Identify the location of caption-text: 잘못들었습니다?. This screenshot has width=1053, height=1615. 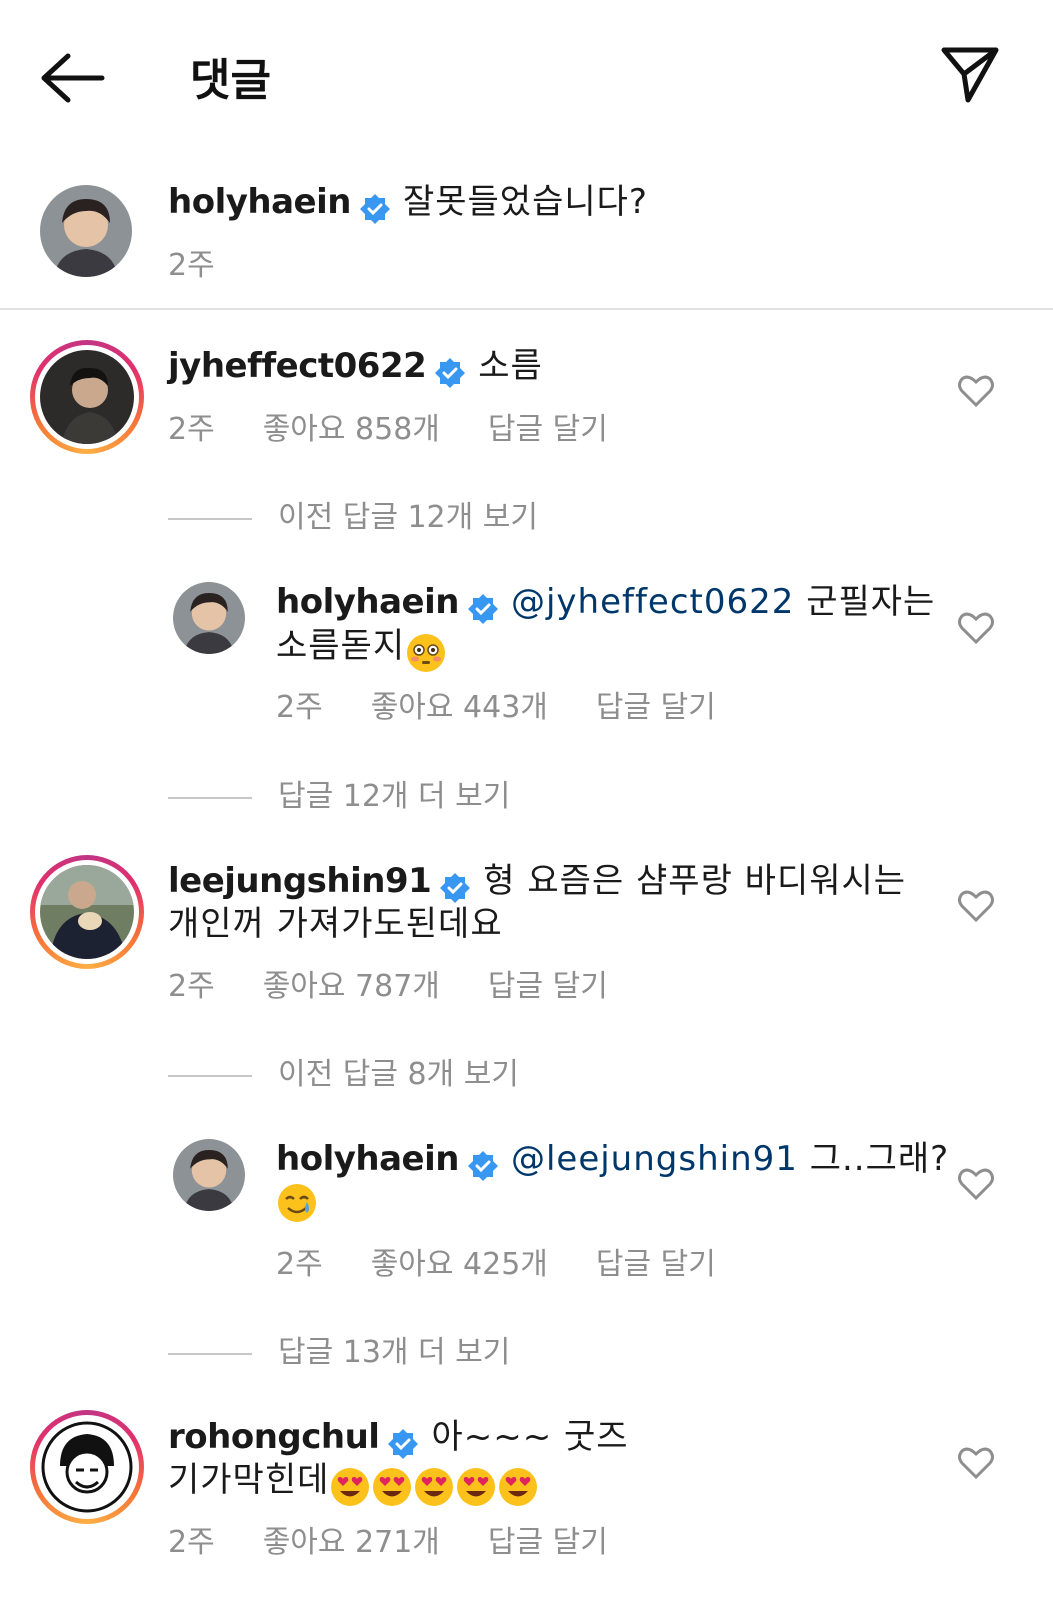
(525, 202).